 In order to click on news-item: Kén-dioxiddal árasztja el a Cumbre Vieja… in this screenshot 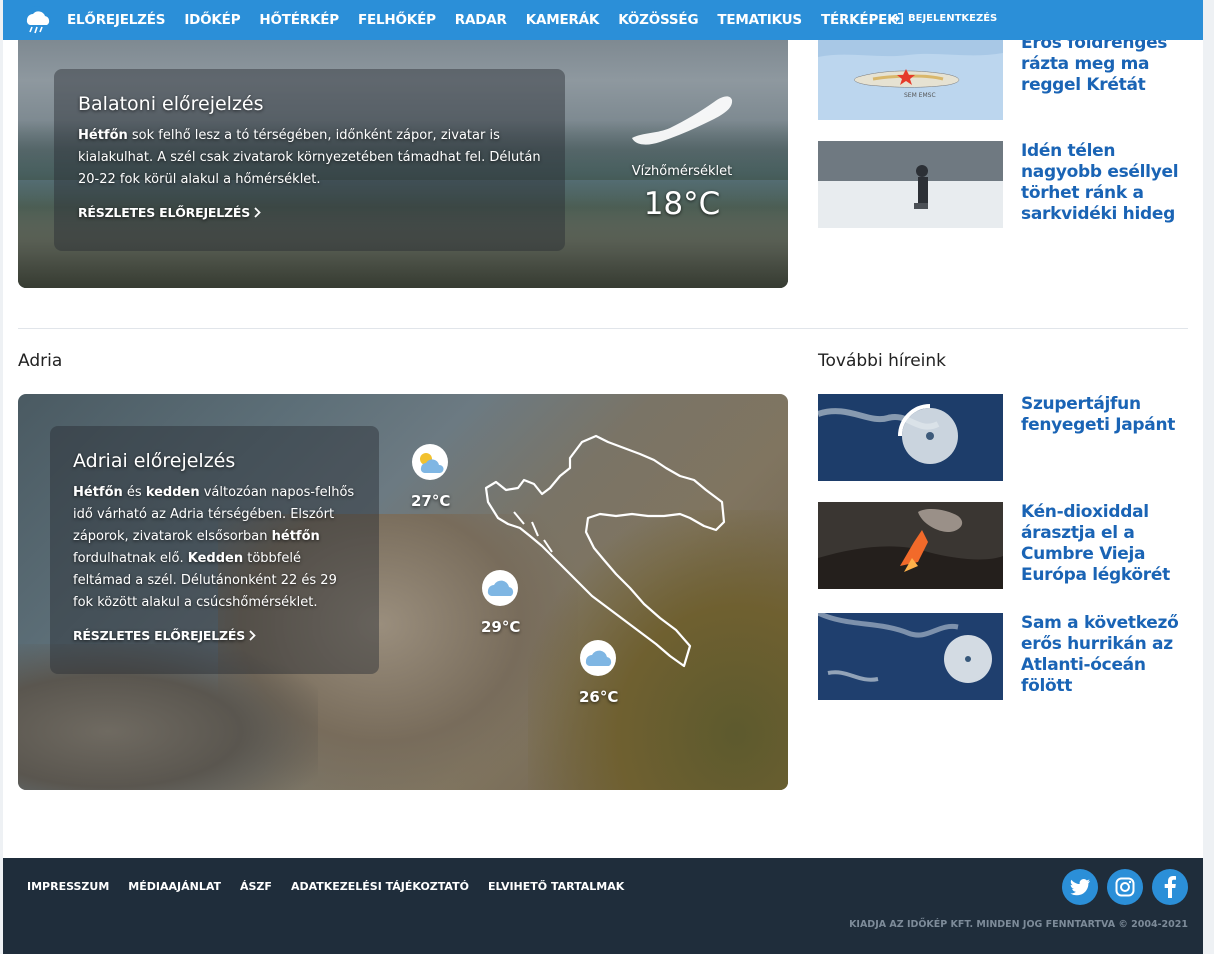, I will do `click(1003, 545)`.